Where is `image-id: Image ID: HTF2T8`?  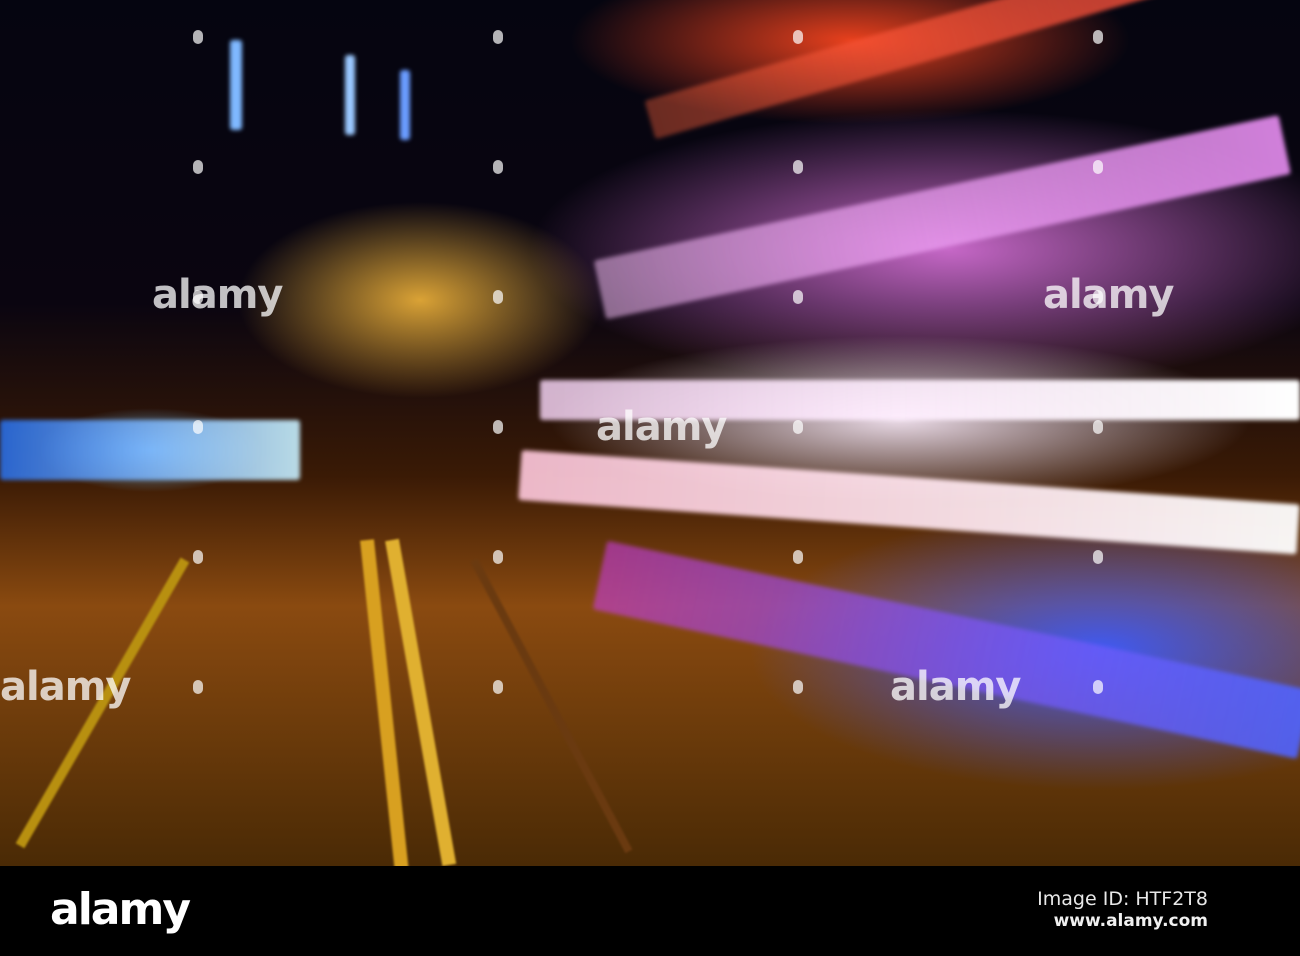 image-id: Image ID: HTF2T8 is located at coordinates (1122, 899).